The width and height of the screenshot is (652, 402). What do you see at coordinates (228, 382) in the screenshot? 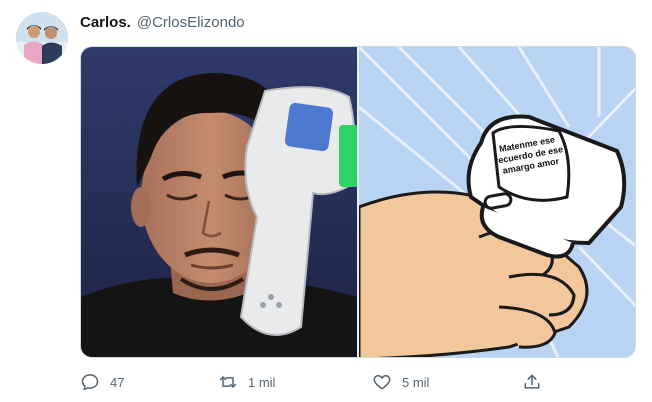
I see `retweet-icon` at bounding box center [228, 382].